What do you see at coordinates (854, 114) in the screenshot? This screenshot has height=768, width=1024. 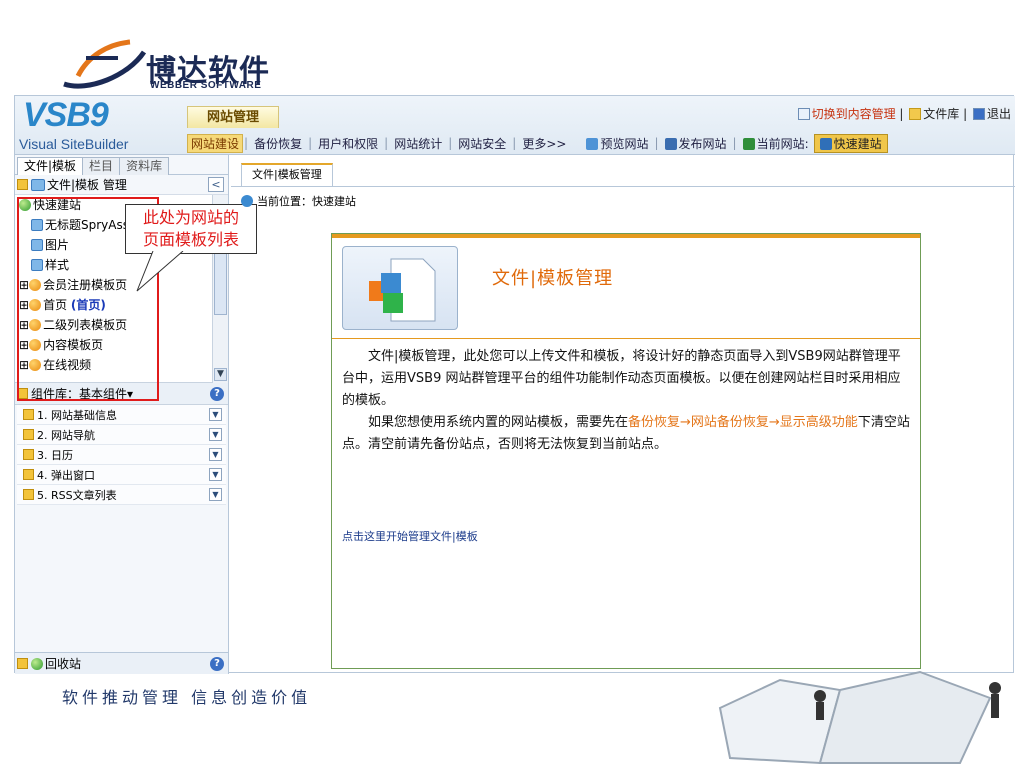 I see `switch-to-content-link: 切换到内容管理` at bounding box center [854, 114].